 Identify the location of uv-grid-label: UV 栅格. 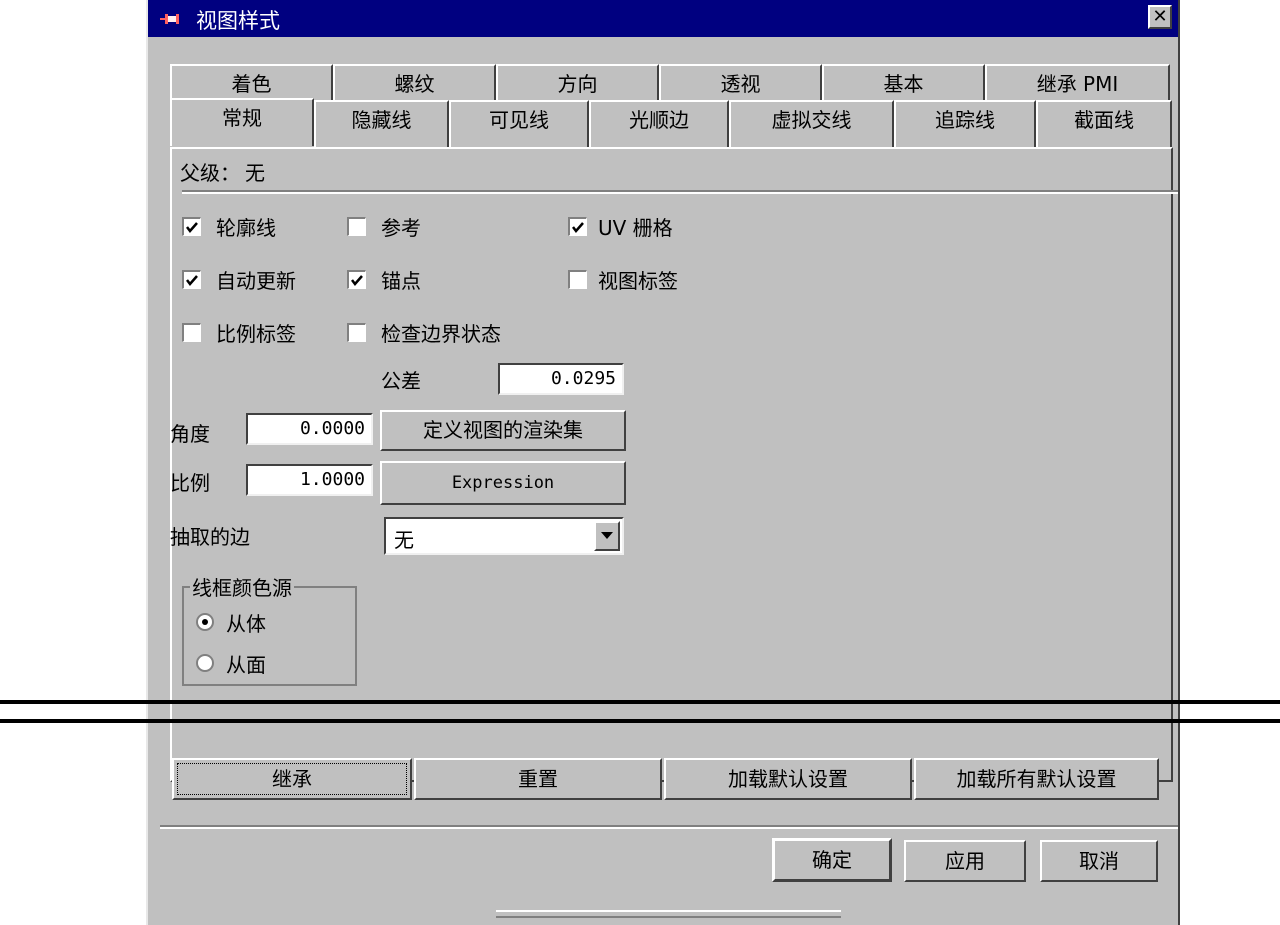
(635, 228).